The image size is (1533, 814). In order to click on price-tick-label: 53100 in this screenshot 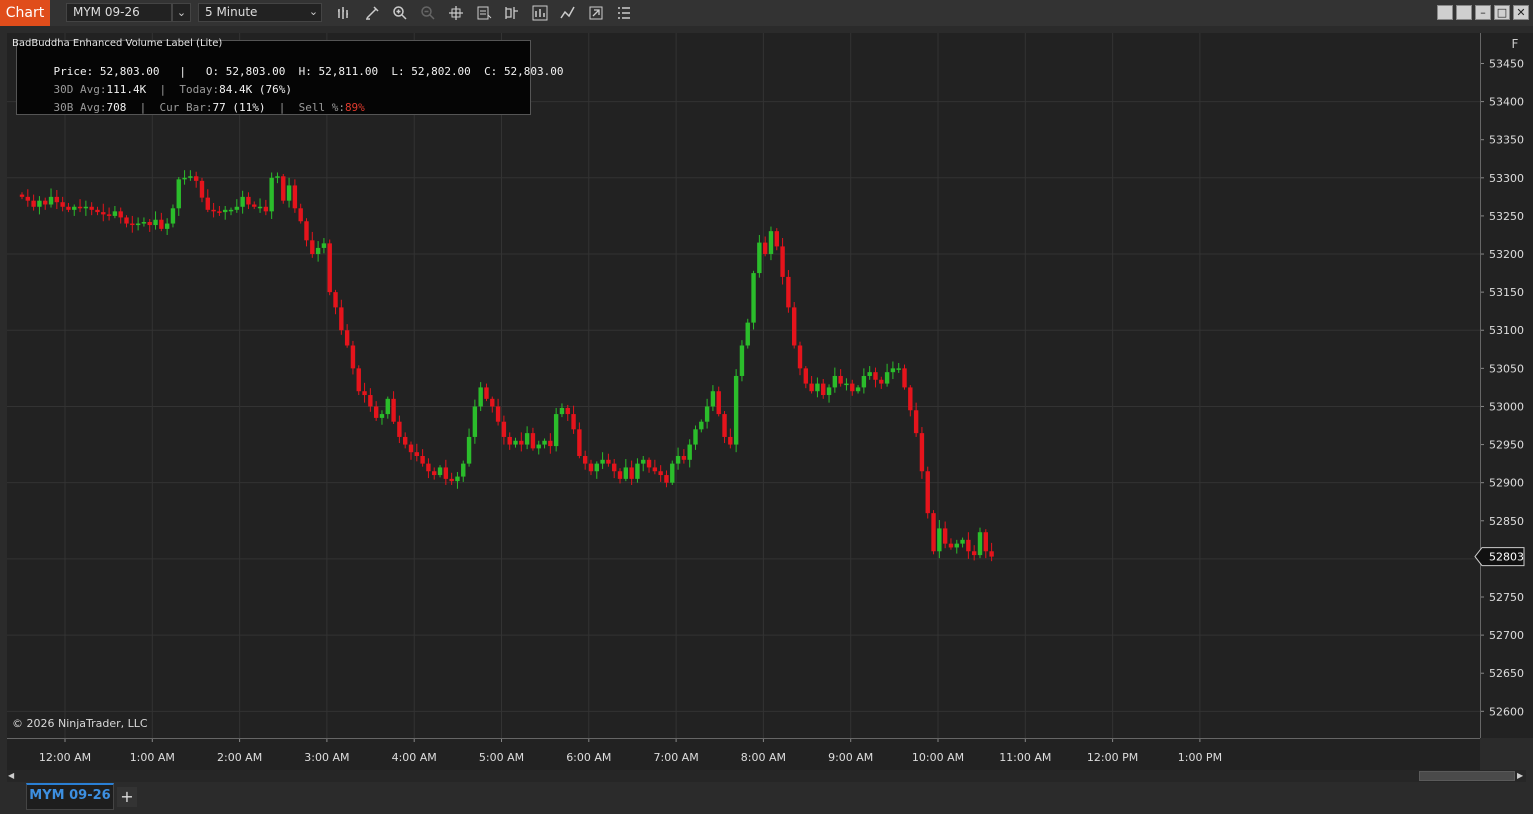, I will do `click(1506, 330)`.